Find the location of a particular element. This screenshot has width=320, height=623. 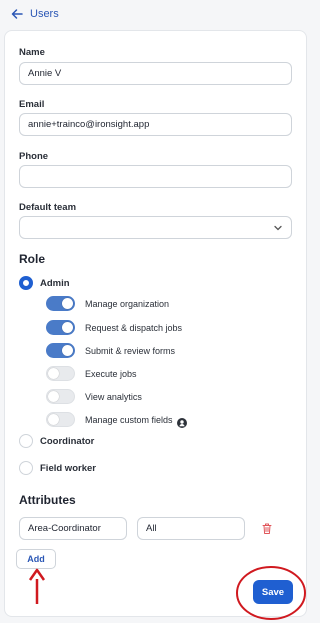

top-bar: Users is located at coordinates (155, 14).